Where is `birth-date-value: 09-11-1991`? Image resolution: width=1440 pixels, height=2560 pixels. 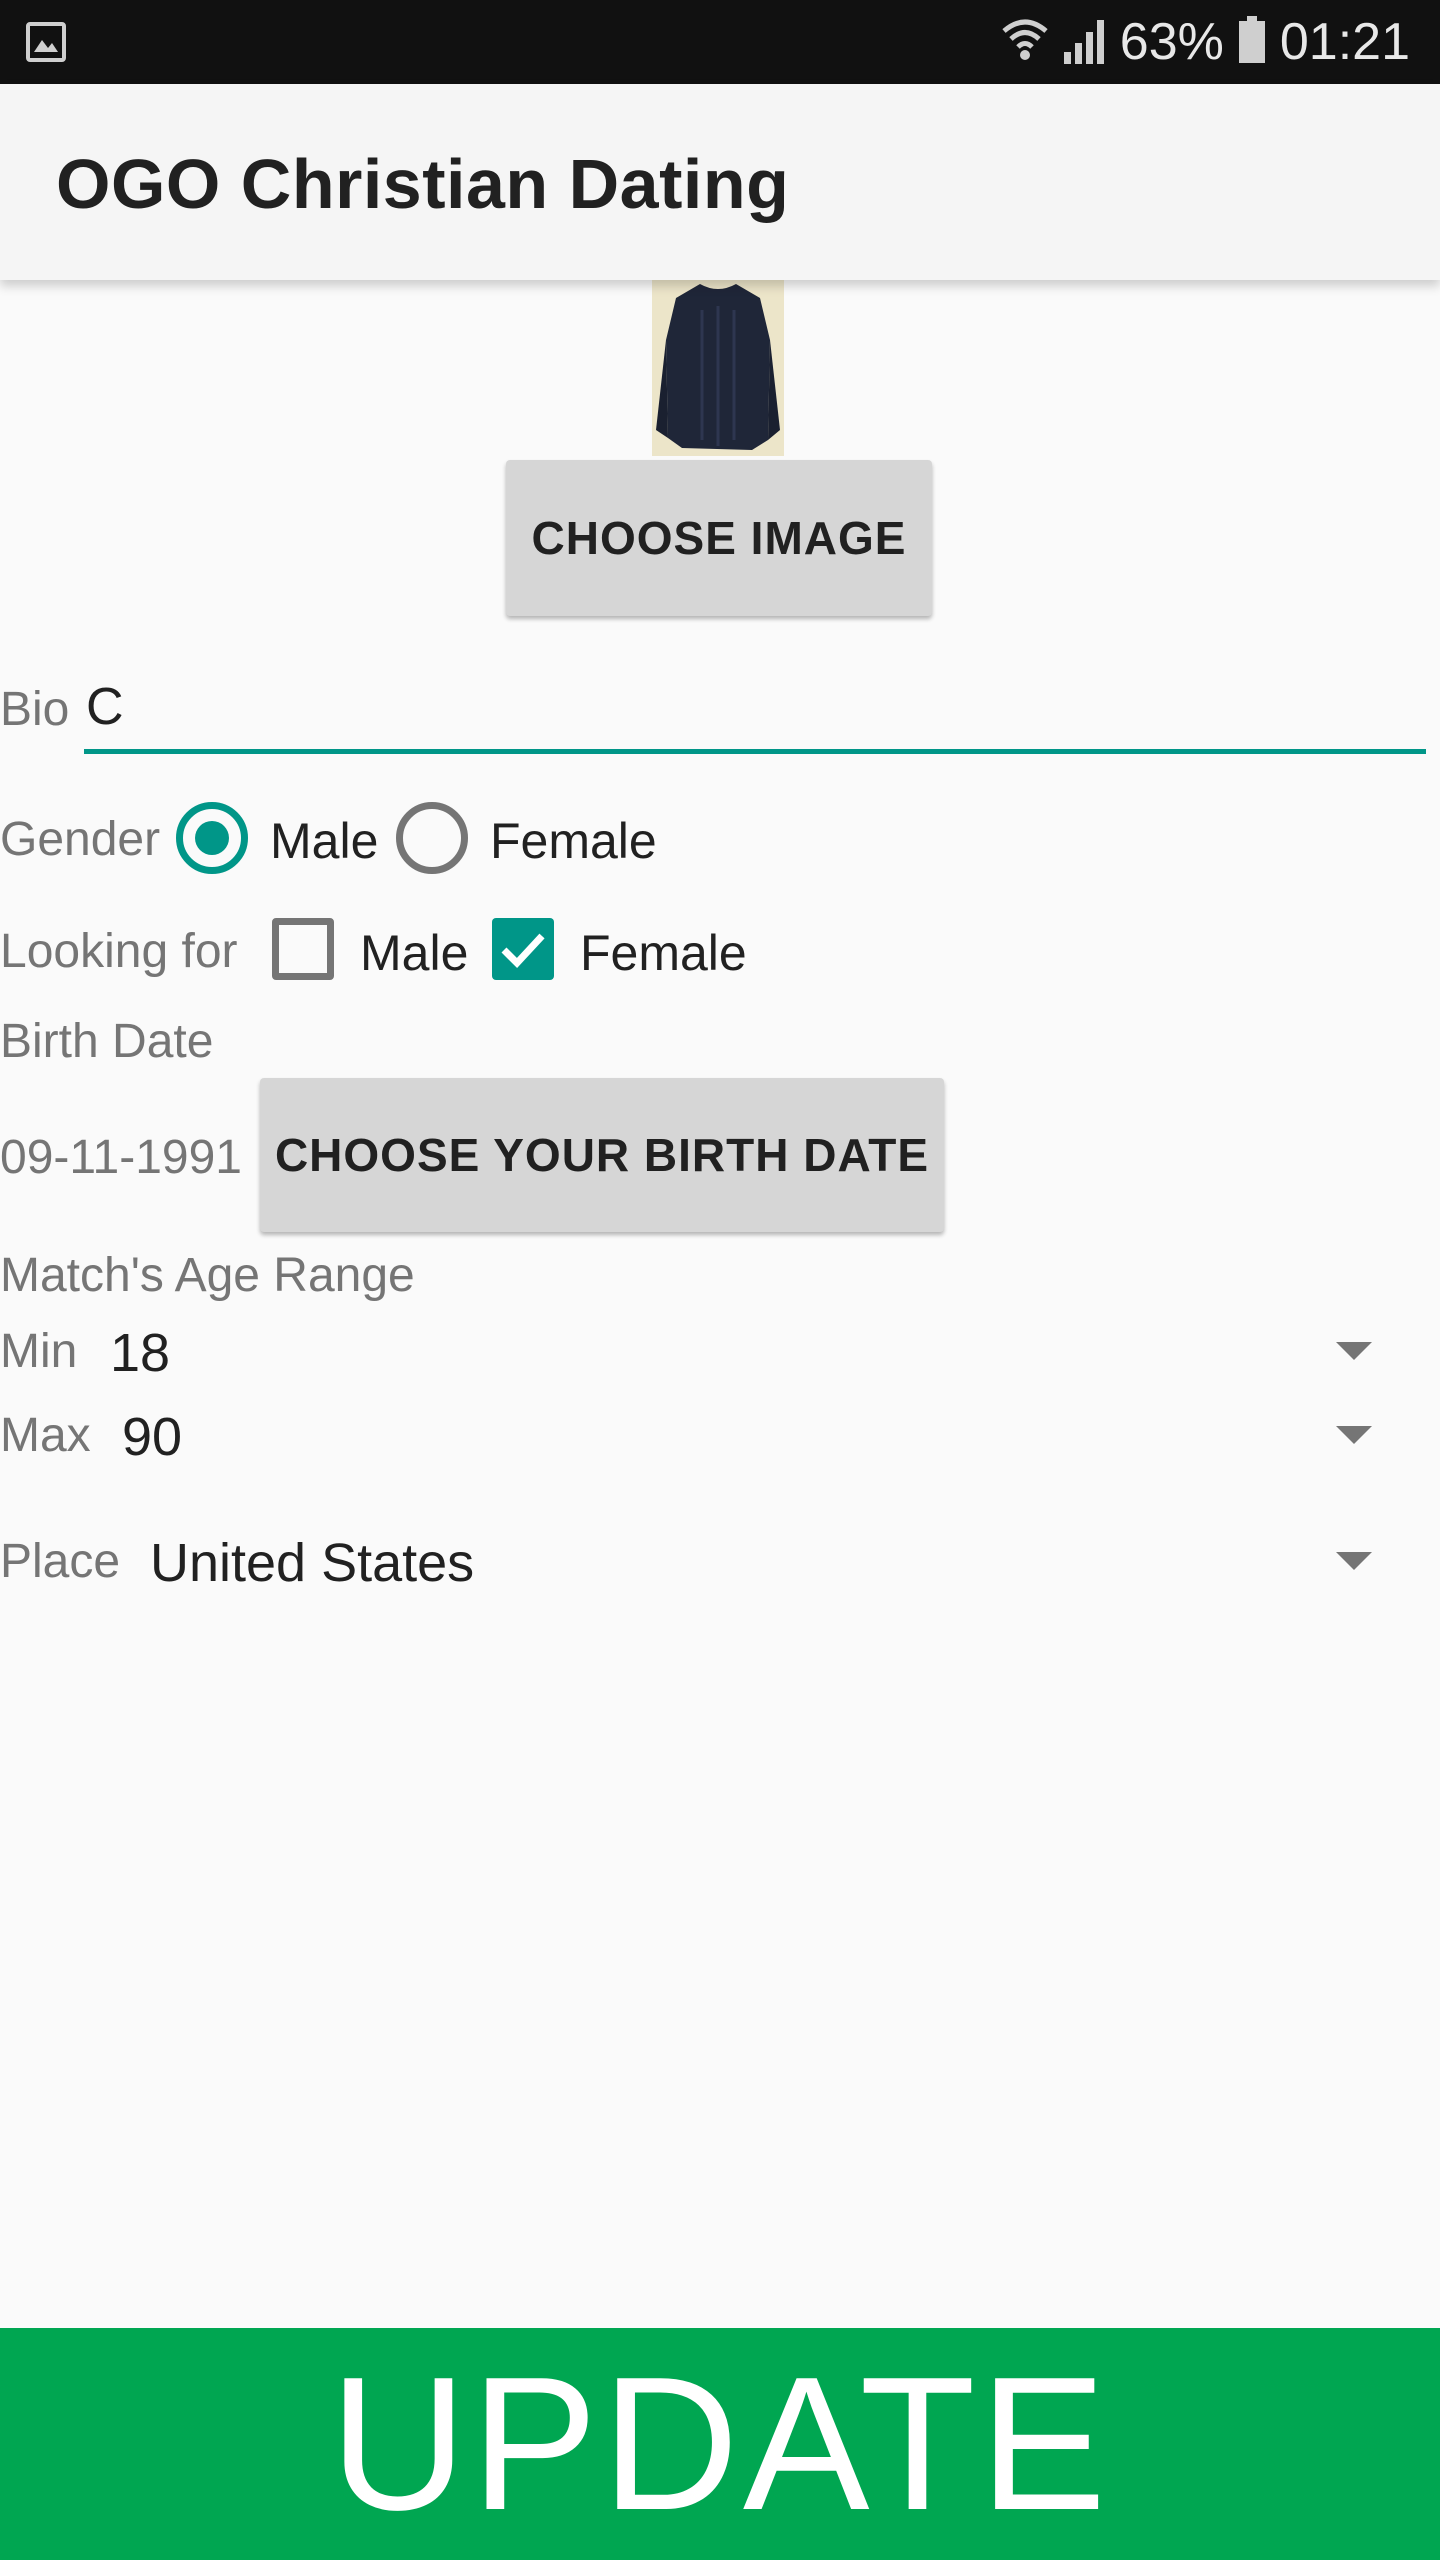 birth-date-value: 09-11-1991 is located at coordinates (121, 1157).